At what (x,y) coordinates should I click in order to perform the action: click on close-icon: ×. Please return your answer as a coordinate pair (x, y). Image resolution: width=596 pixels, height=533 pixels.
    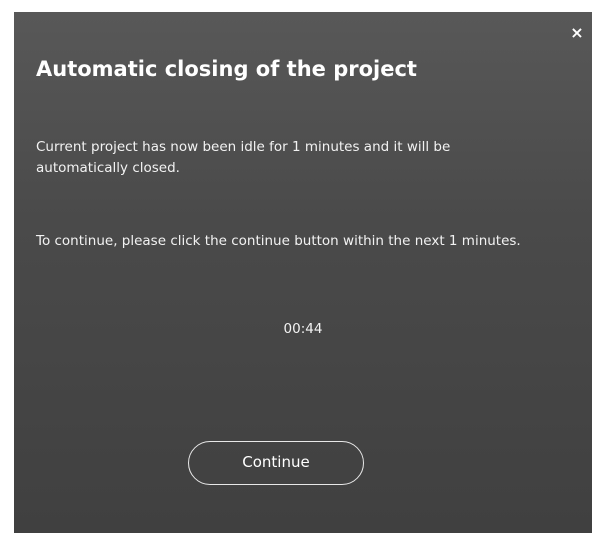
    Looking at the image, I should click on (577, 33).